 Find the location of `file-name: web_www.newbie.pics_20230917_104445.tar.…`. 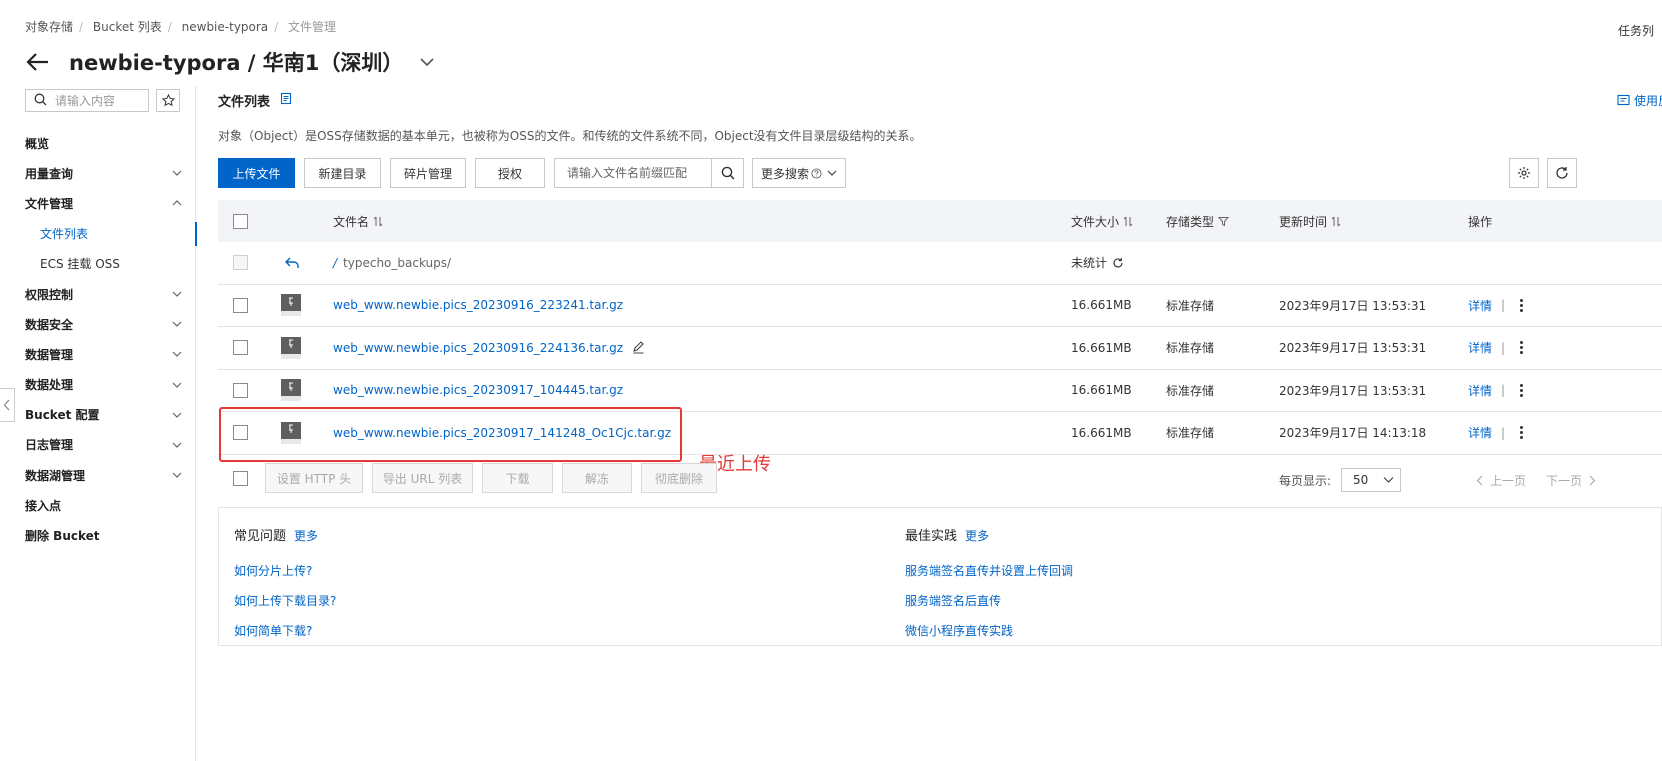

file-name: web_www.newbie.pics_20230917_104445.tar.… is located at coordinates (478, 390).